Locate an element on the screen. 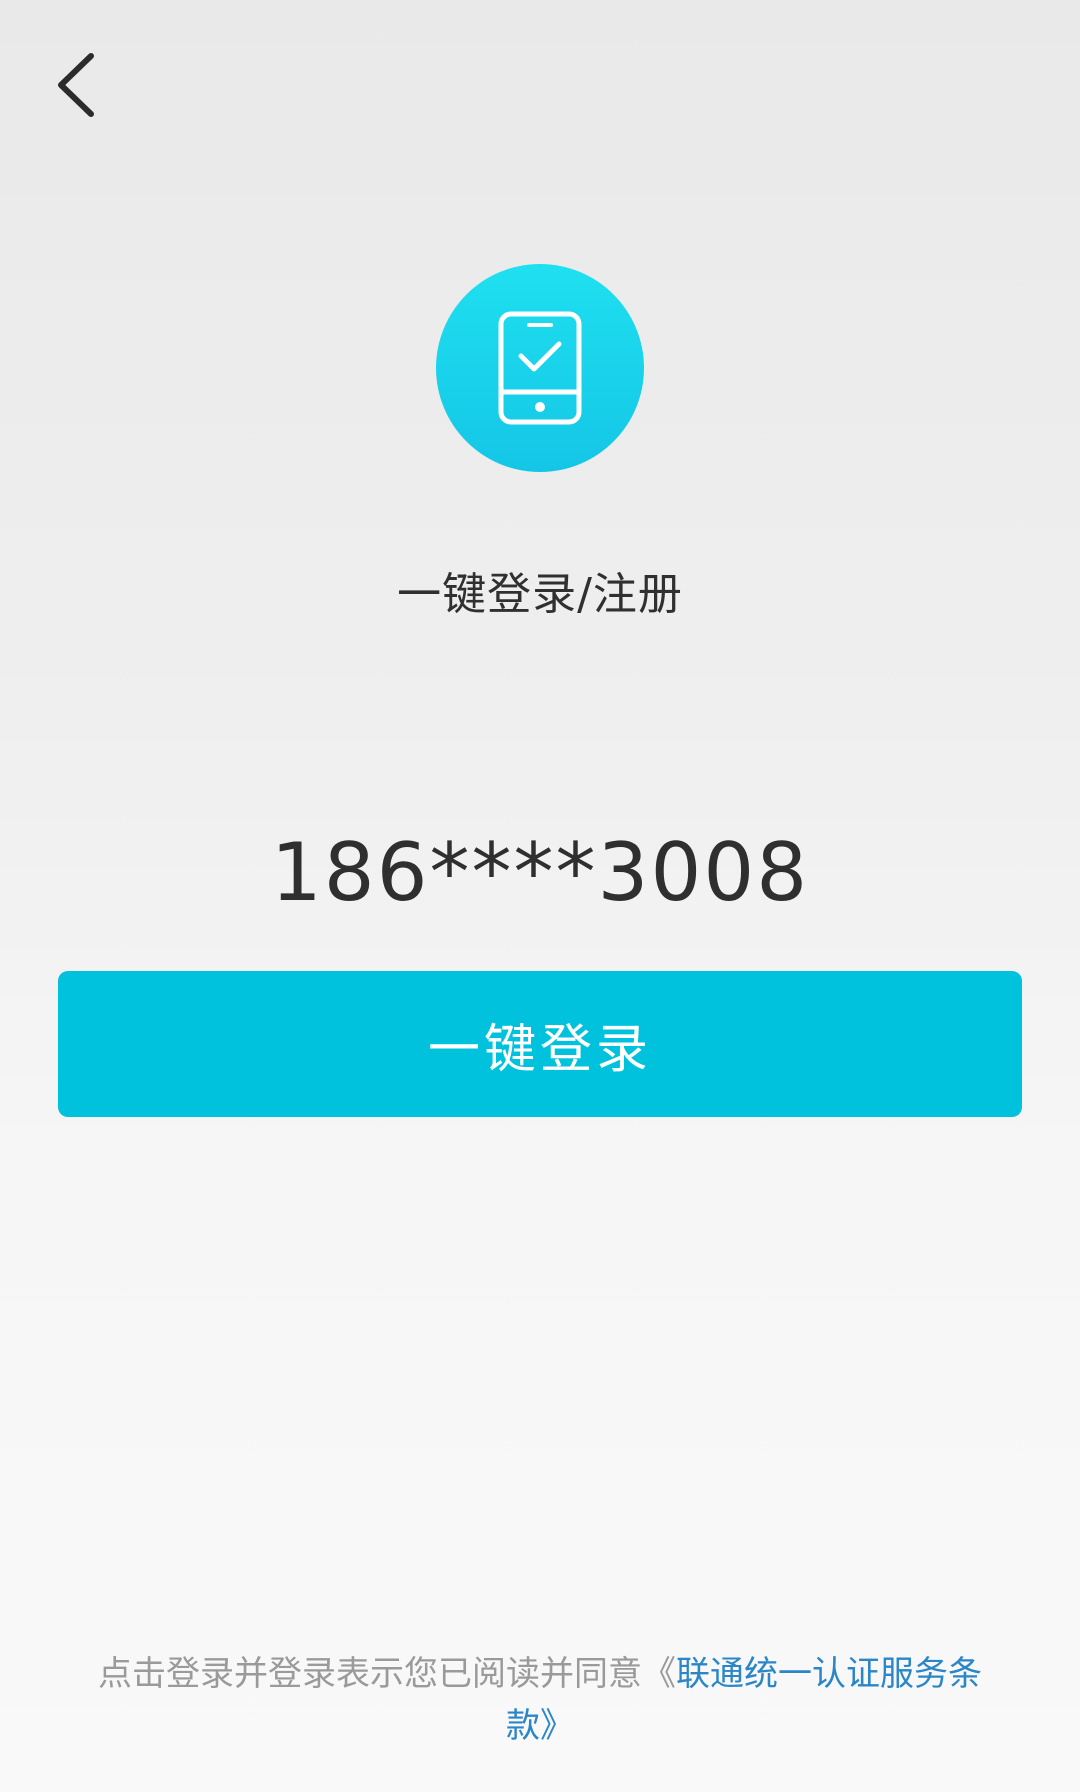 The height and width of the screenshot is (1792, 1080). one-click-login-button: 一键登录 is located at coordinates (540, 1044).